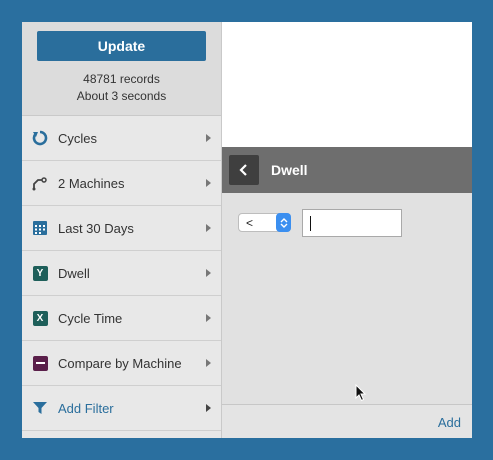 The image size is (493, 460). What do you see at coordinates (347, 170) in the screenshot?
I see `filter-header: Dwell` at bounding box center [347, 170].